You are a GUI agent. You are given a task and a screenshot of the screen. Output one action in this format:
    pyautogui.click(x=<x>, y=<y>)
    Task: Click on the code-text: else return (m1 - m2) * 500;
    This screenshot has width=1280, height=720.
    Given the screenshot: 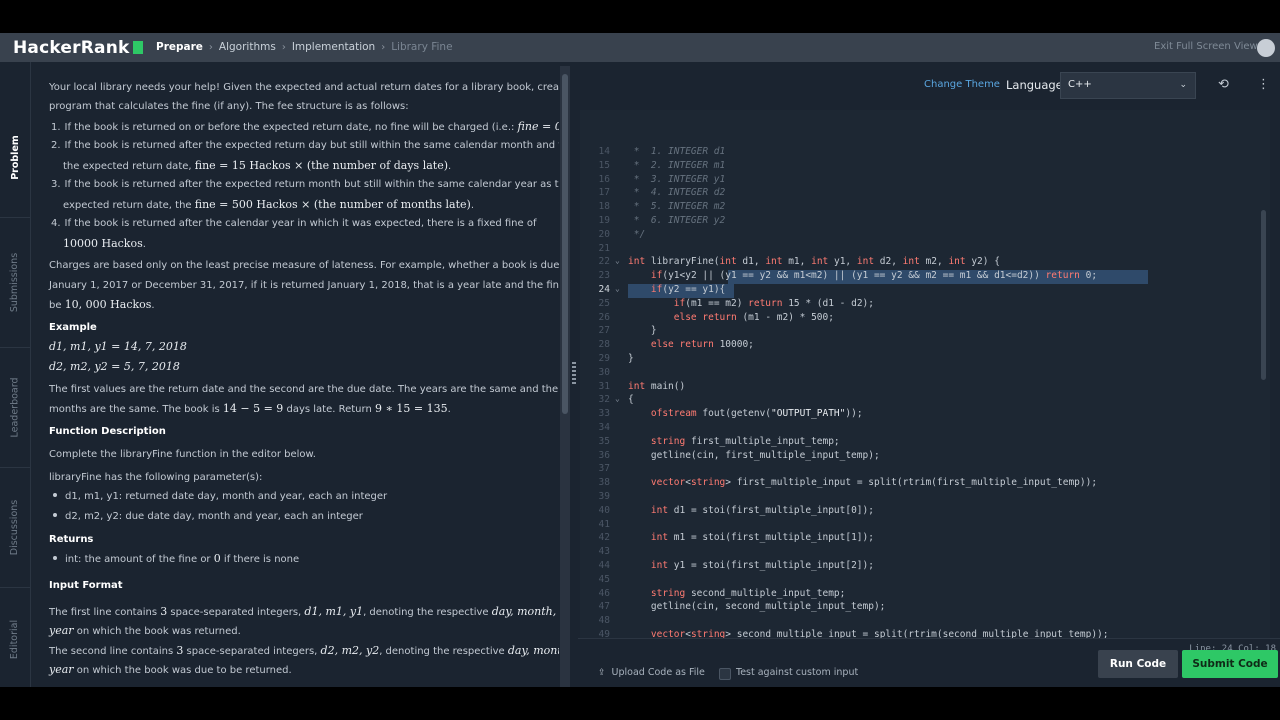 What is the action you would take?
    pyautogui.click(x=753, y=317)
    